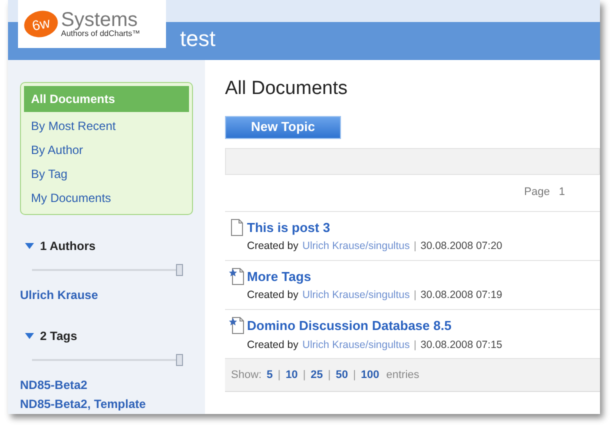 This screenshot has height=432, width=612. What do you see at coordinates (370, 375) in the screenshot?
I see `page-size-link: 100` at bounding box center [370, 375].